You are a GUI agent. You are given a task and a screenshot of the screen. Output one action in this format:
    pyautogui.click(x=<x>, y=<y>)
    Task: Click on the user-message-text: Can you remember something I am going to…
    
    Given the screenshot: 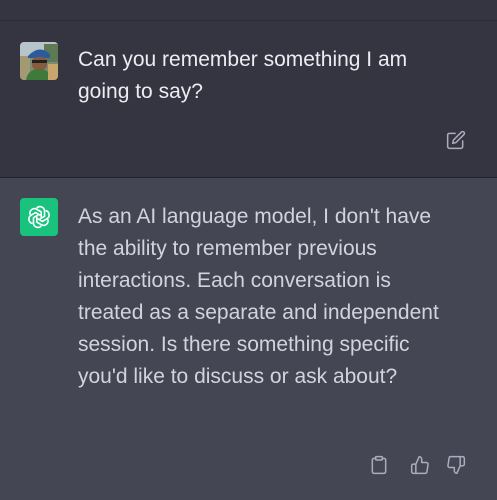 What is the action you would take?
    pyautogui.click(x=243, y=75)
    